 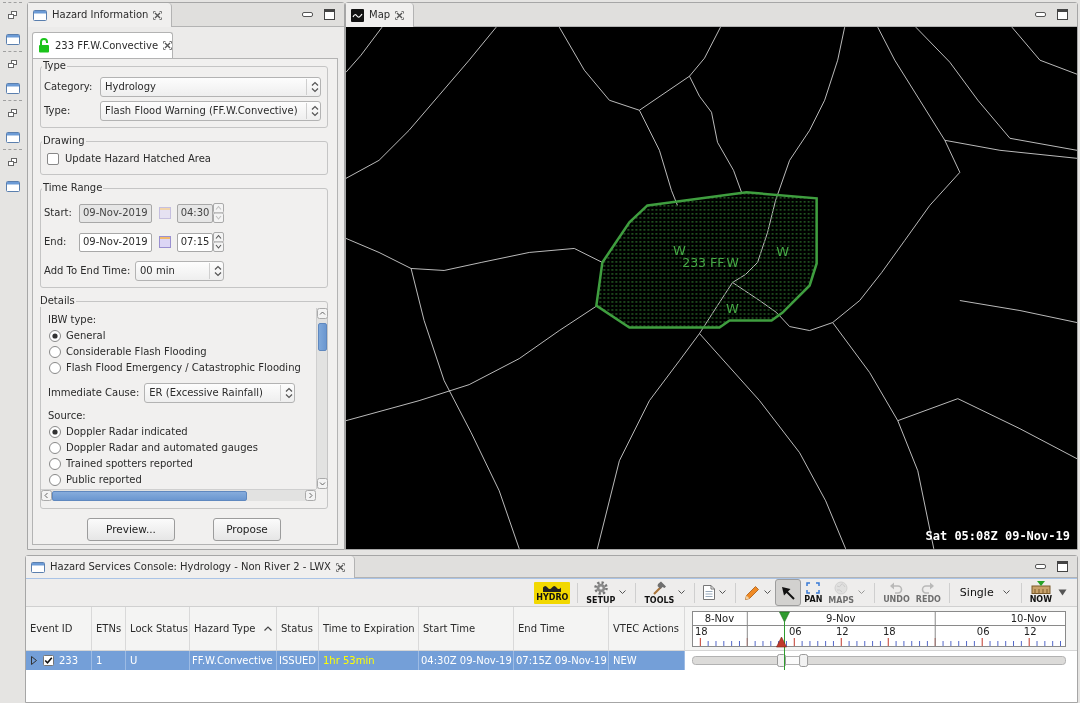 I want to click on panel-tab: Hazard Information, so click(x=100, y=15).